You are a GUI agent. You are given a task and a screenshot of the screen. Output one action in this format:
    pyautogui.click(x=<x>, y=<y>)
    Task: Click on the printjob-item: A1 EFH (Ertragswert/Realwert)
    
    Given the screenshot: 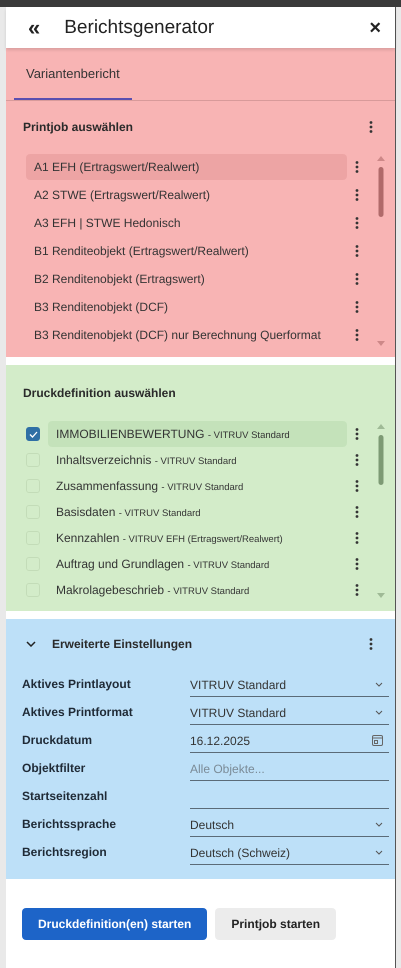 What is the action you would take?
    pyautogui.click(x=186, y=167)
    